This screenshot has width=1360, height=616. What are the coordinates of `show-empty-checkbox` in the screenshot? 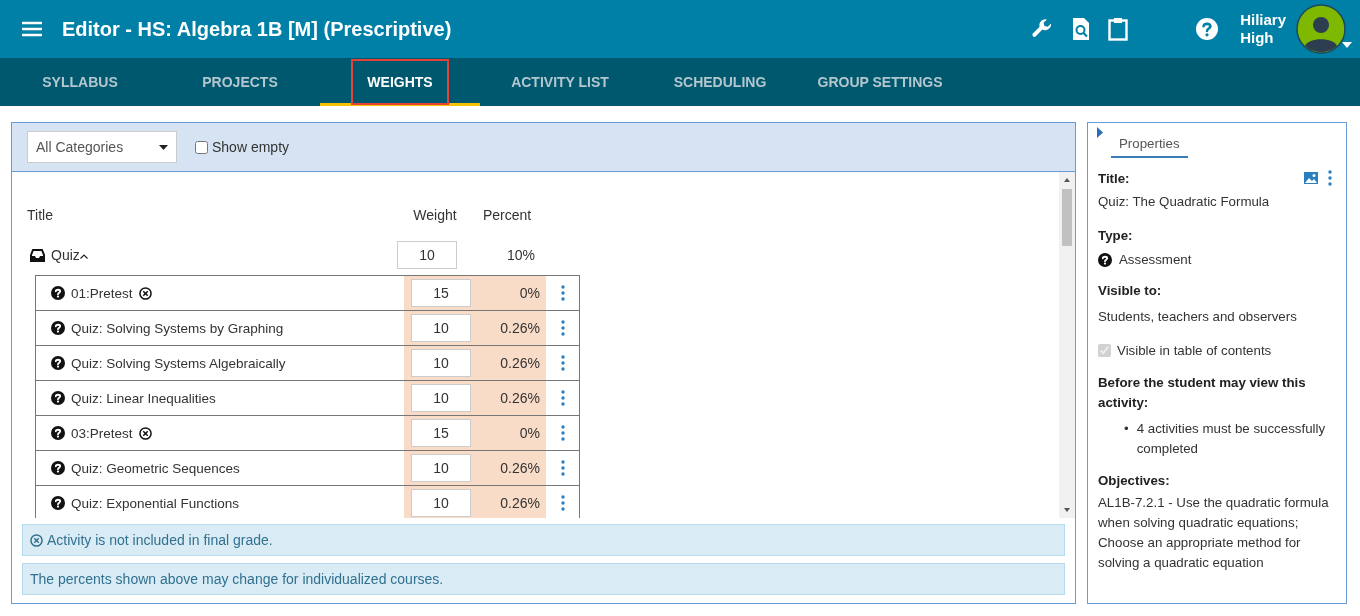 It's located at (201, 147).